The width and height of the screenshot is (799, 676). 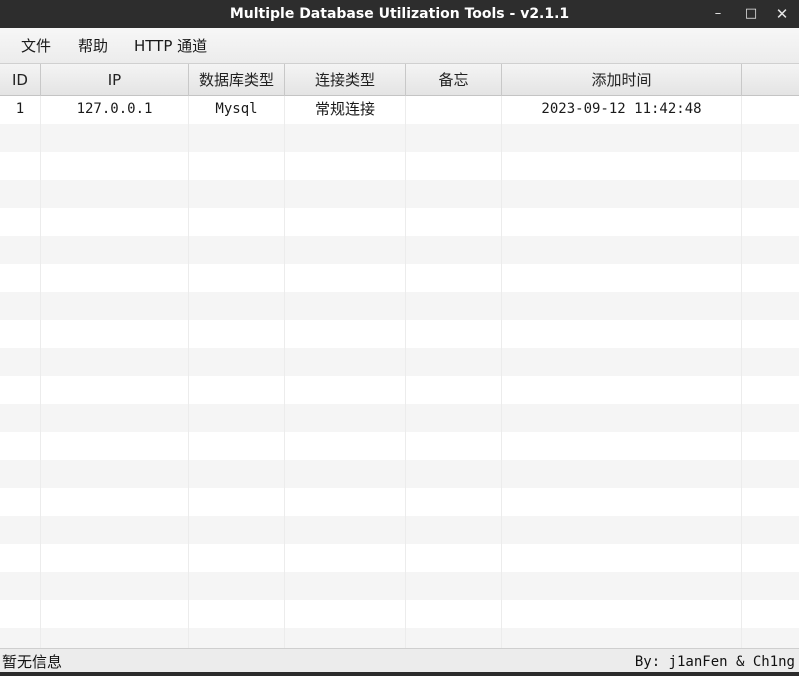 I want to click on column-header-added-time: 添加时间, so click(x=622, y=80).